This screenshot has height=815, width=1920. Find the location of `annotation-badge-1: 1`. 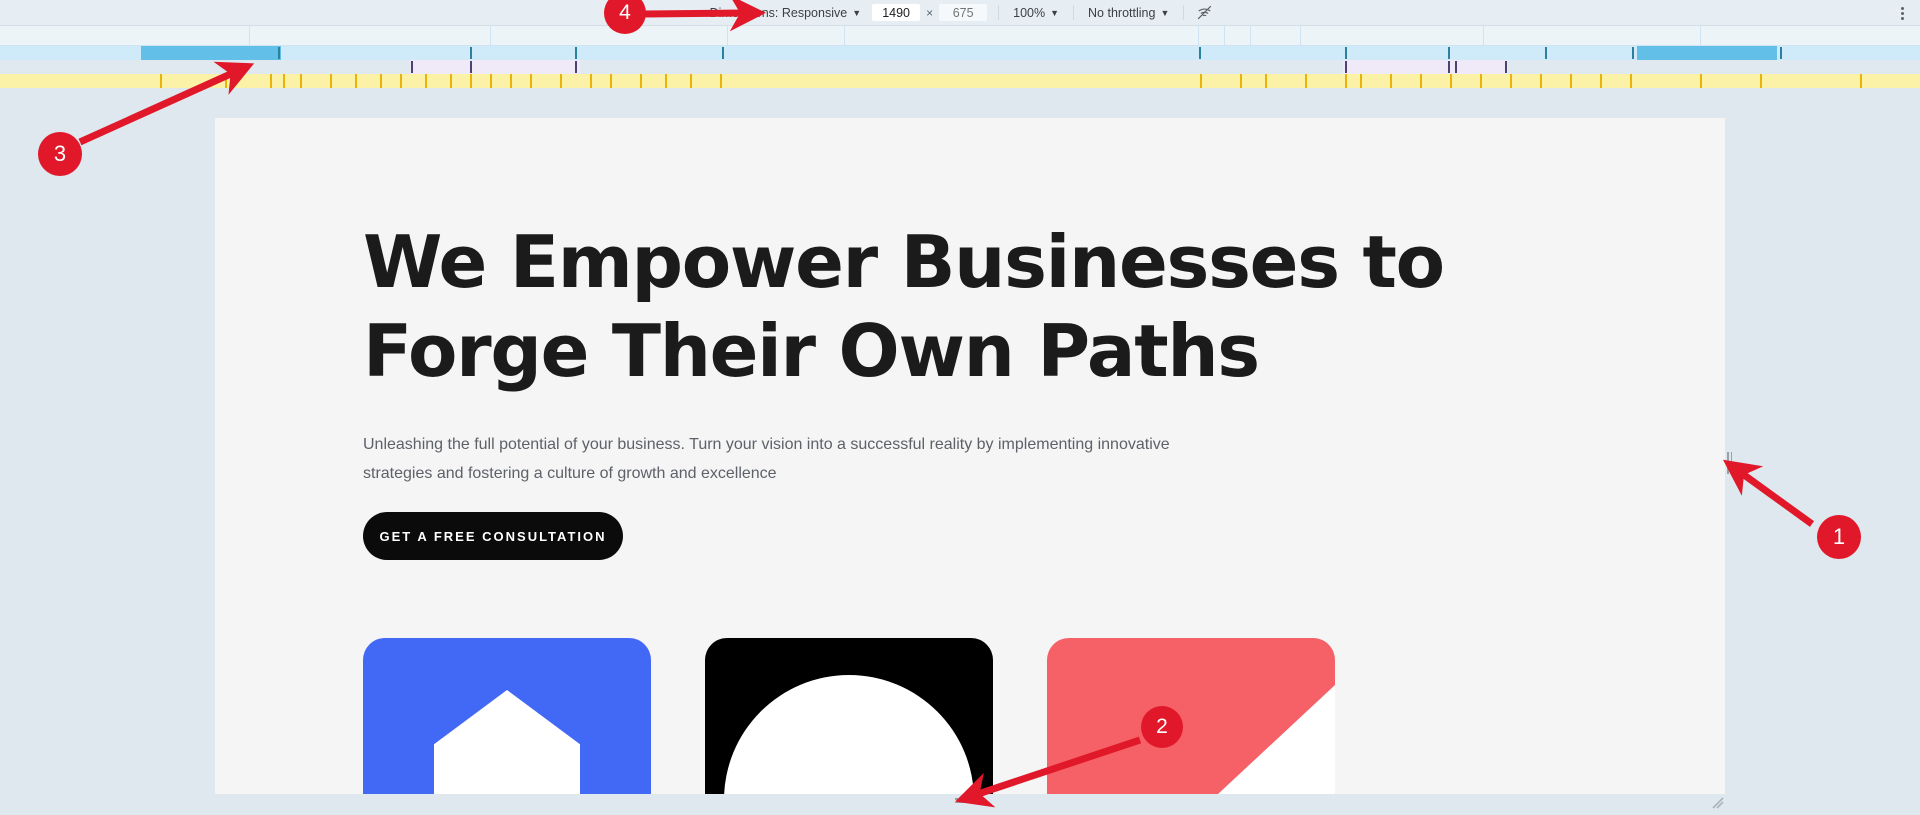

annotation-badge-1: 1 is located at coordinates (1839, 537).